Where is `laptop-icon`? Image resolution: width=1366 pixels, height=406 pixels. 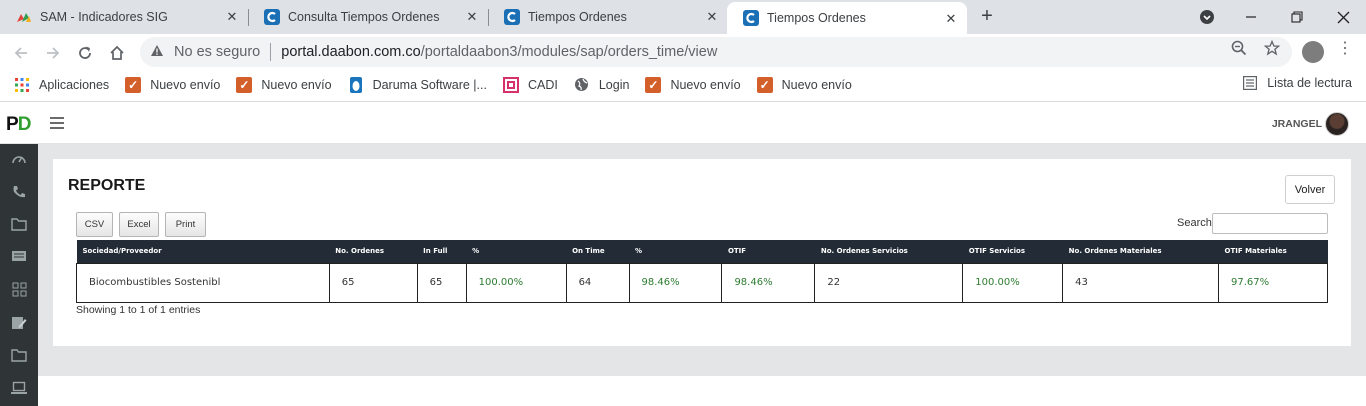
laptop-icon is located at coordinates (19, 390).